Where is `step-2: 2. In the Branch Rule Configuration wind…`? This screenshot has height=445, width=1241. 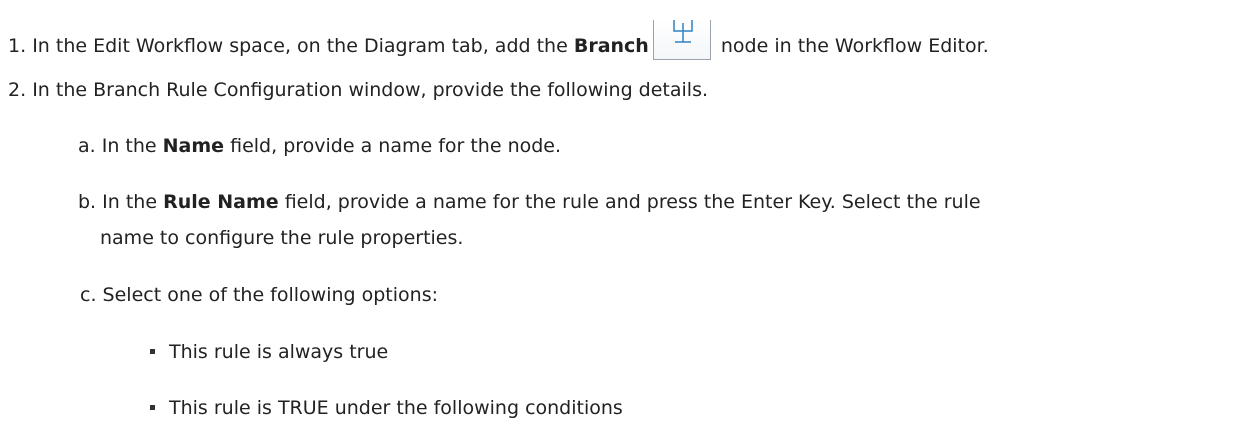 step-2: 2. In the Branch Rule Configuration wind… is located at coordinates (358, 90).